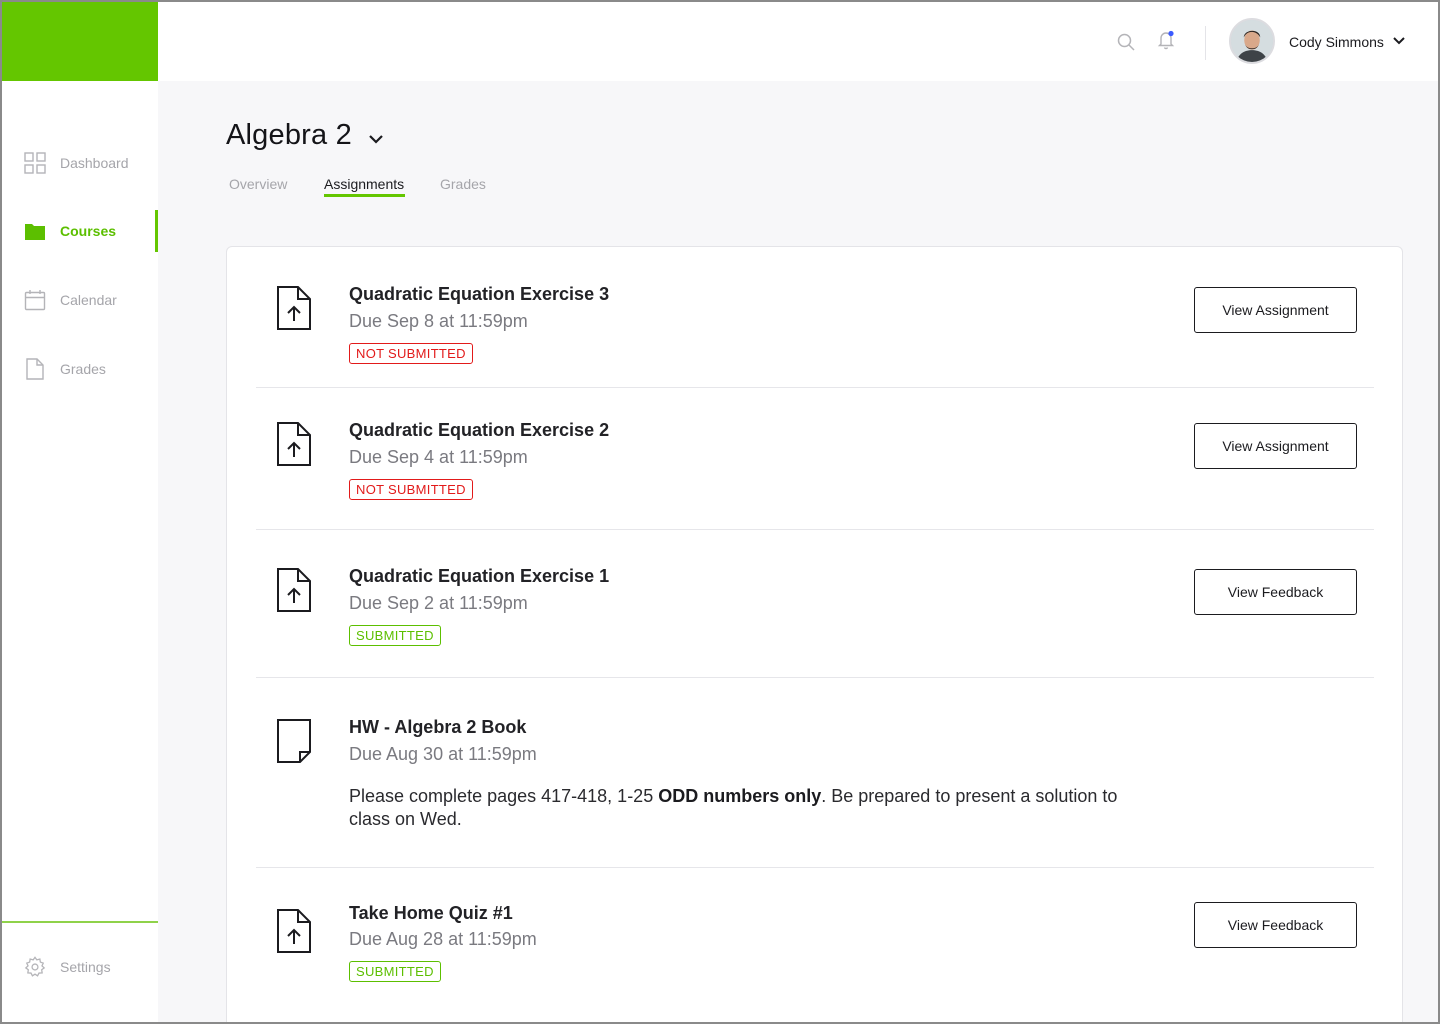 This screenshot has width=1440, height=1024. What do you see at coordinates (289, 135) in the screenshot?
I see `page-title: Algebra 2` at bounding box center [289, 135].